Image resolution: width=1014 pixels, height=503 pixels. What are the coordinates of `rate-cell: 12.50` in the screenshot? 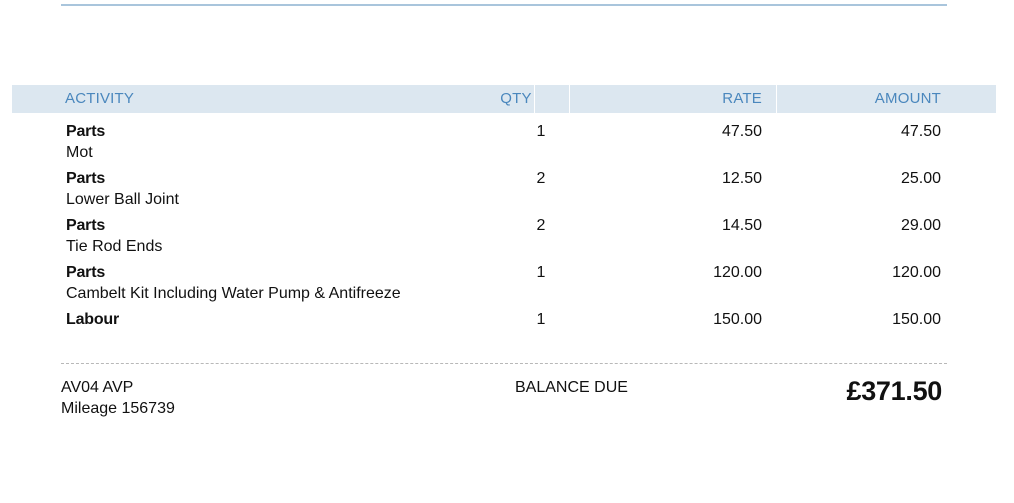 It's located at (741, 178).